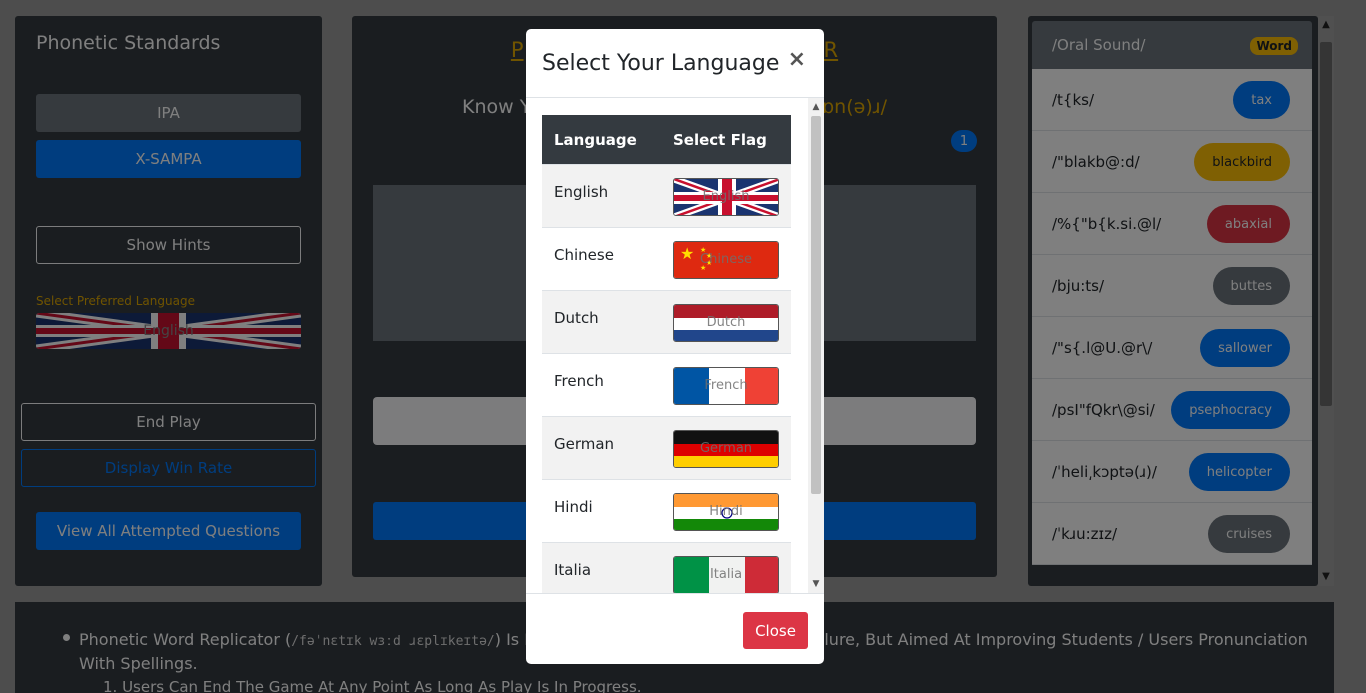 The height and width of the screenshot is (693, 1366). What do you see at coordinates (816, 107) in the screenshot?
I see `scroll-up-icon: ▲` at bounding box center [816, 107].